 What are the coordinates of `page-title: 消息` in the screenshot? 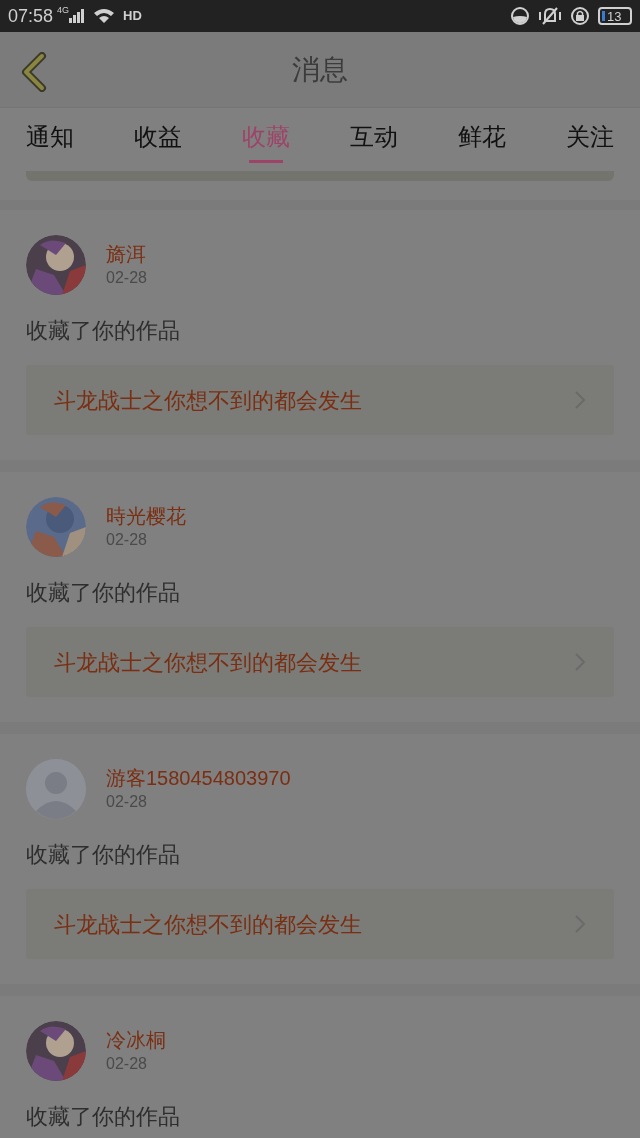 It's located at (320, 69).